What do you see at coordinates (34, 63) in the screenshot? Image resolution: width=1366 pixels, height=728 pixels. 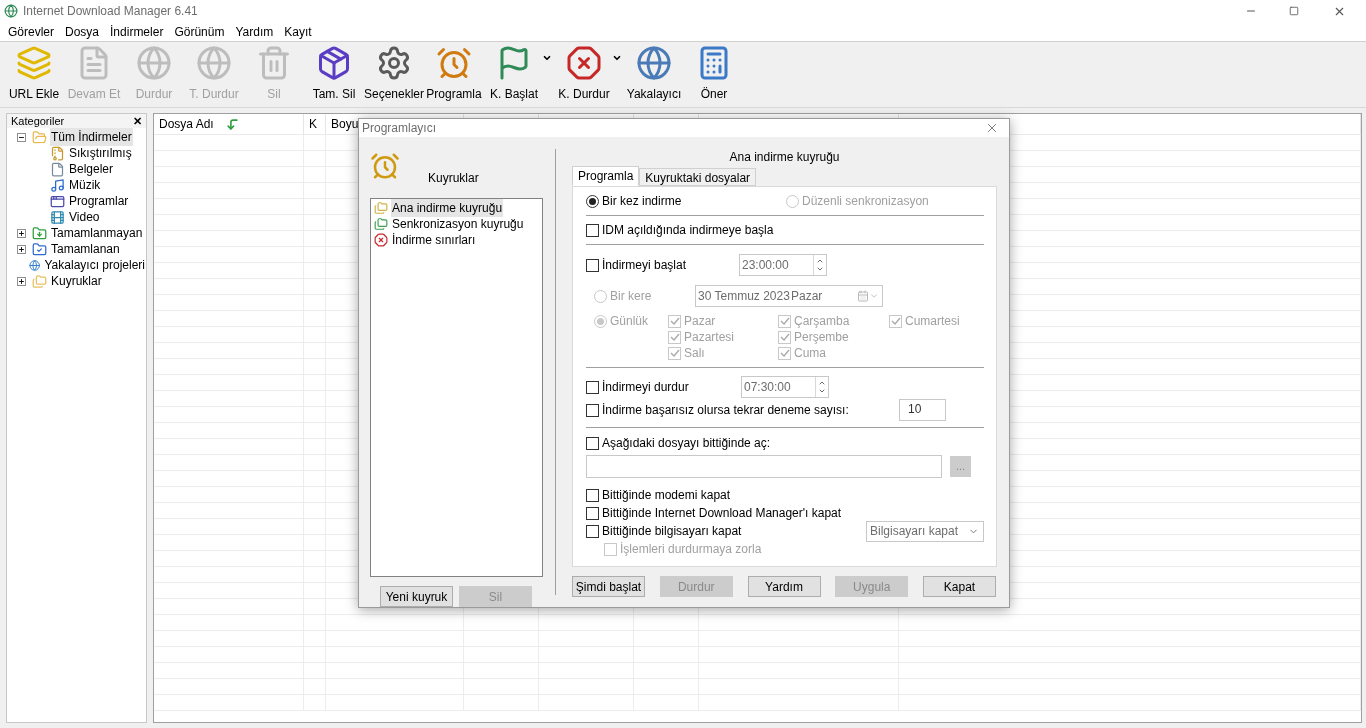 I see `stacked-sheets-icon` at bounding box center [34, 63].